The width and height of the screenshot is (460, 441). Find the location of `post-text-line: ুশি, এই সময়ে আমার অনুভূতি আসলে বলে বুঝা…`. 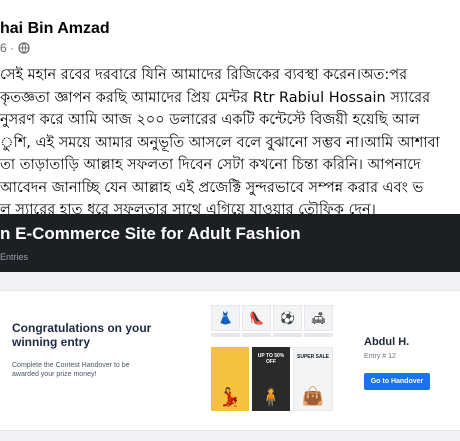

post-text-line: ুশি, এই সময়ে আমার অনুভূতি আসলে বলে বুঝা… is located at coordinates (220, 142).